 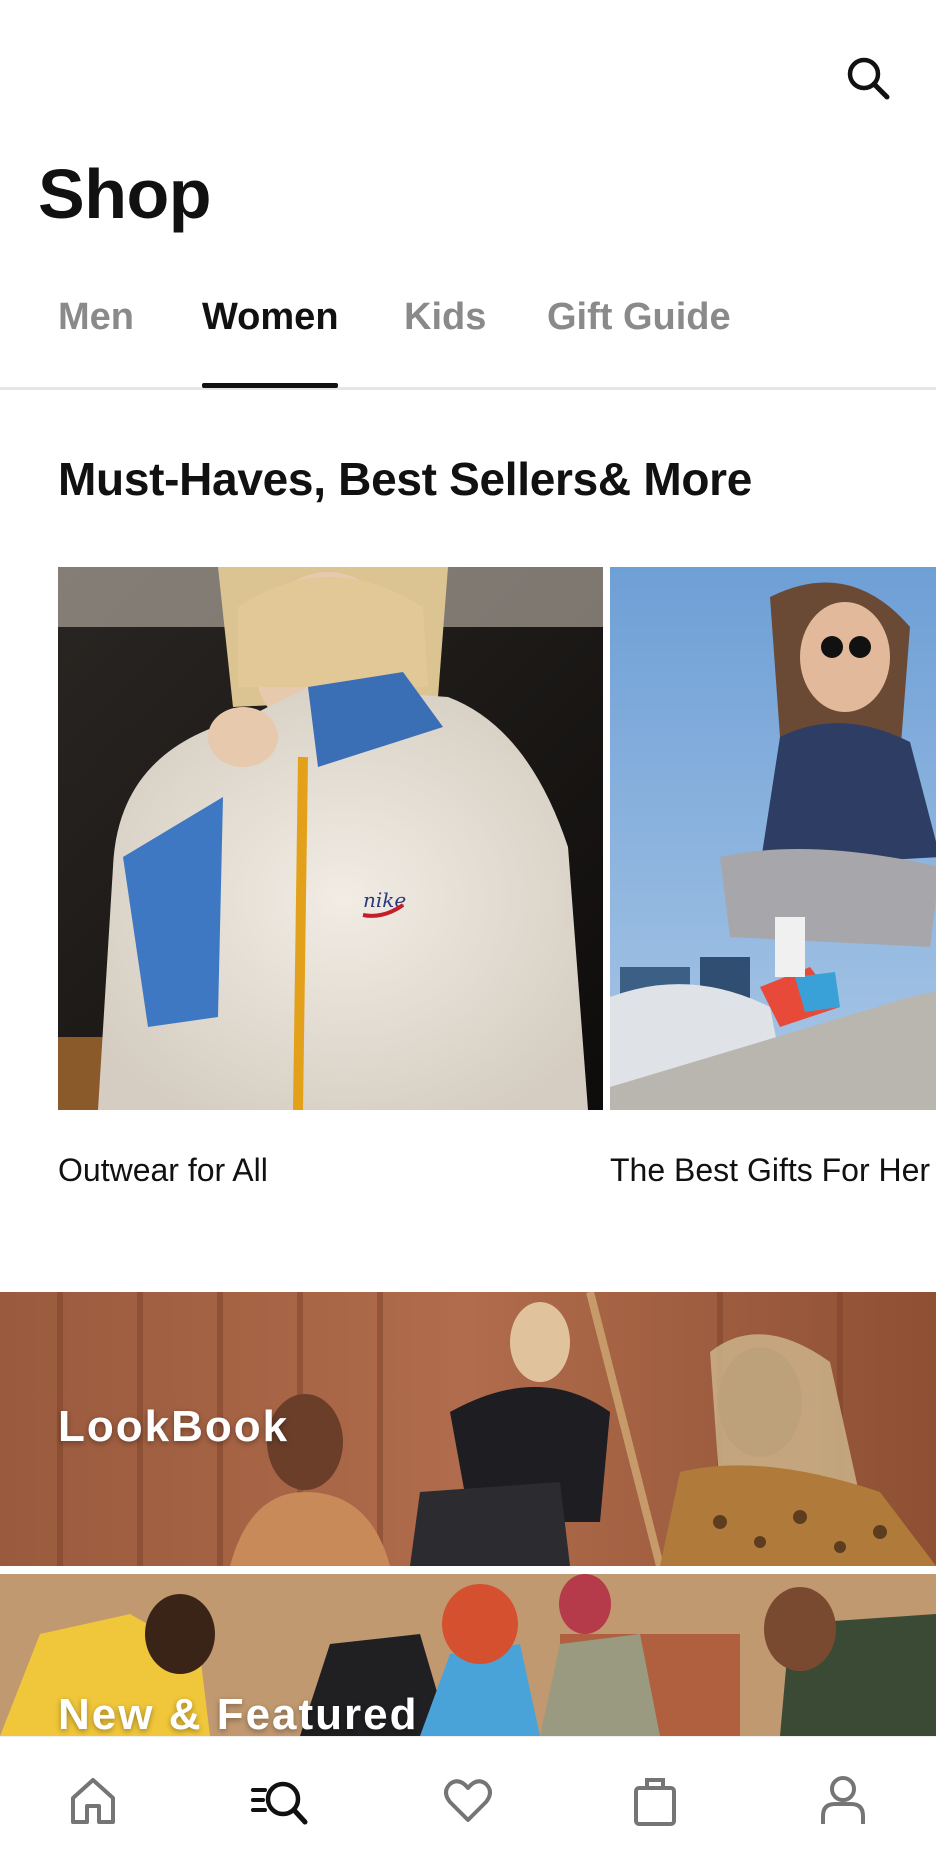 I want to click on search-button, so click(x=868, y=78).